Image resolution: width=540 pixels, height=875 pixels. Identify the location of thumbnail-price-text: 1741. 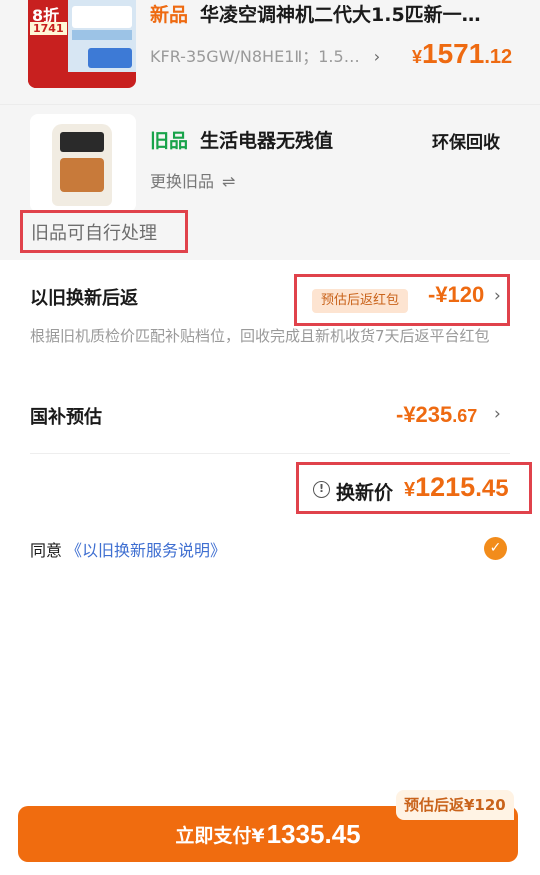
(48, 28).